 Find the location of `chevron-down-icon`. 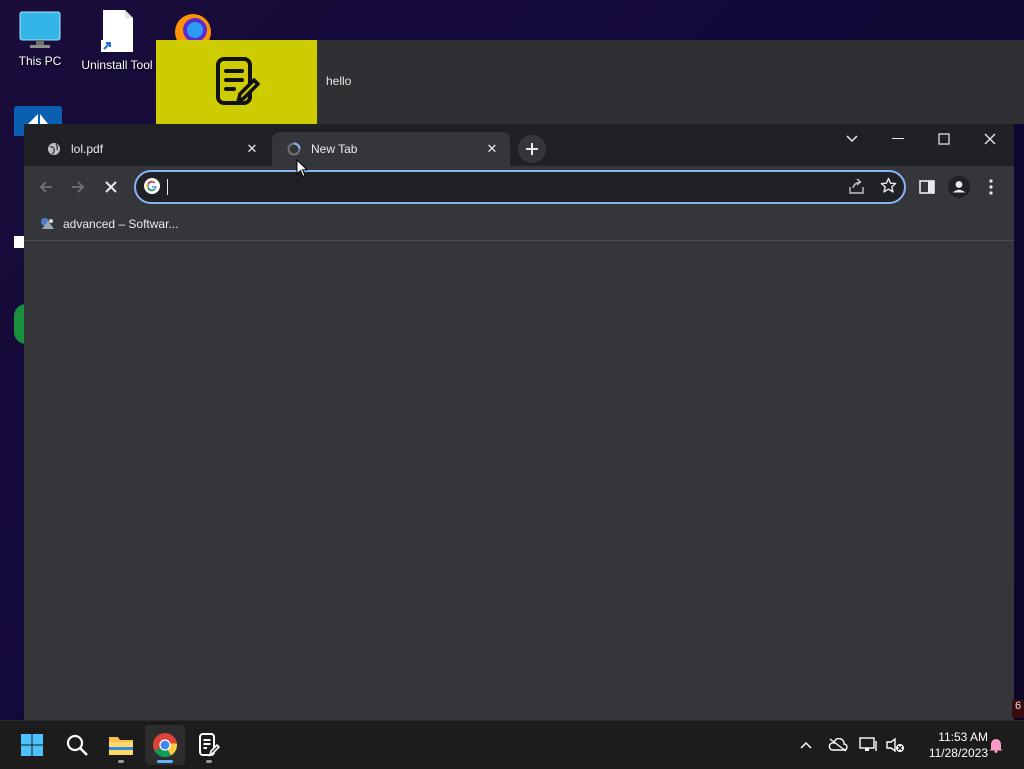

chevron-down-icon is located at coordinates (852, 139).